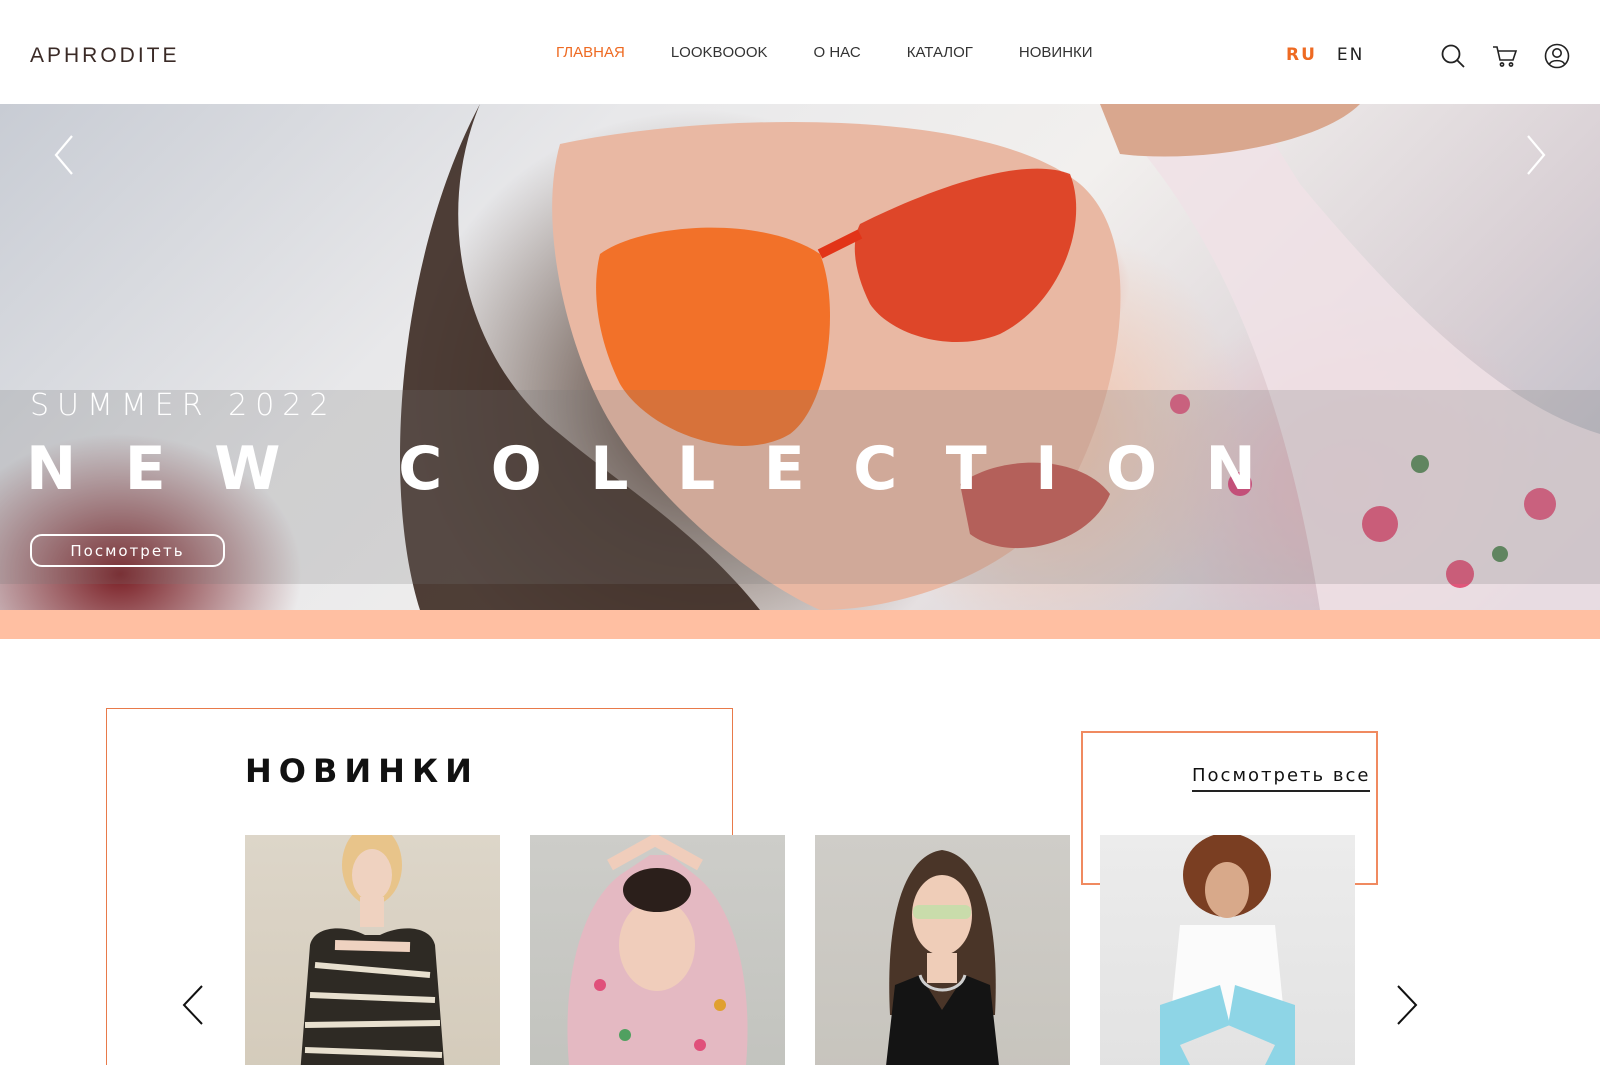  I want to click on product-card-zebra-dress, so click(372, 950).